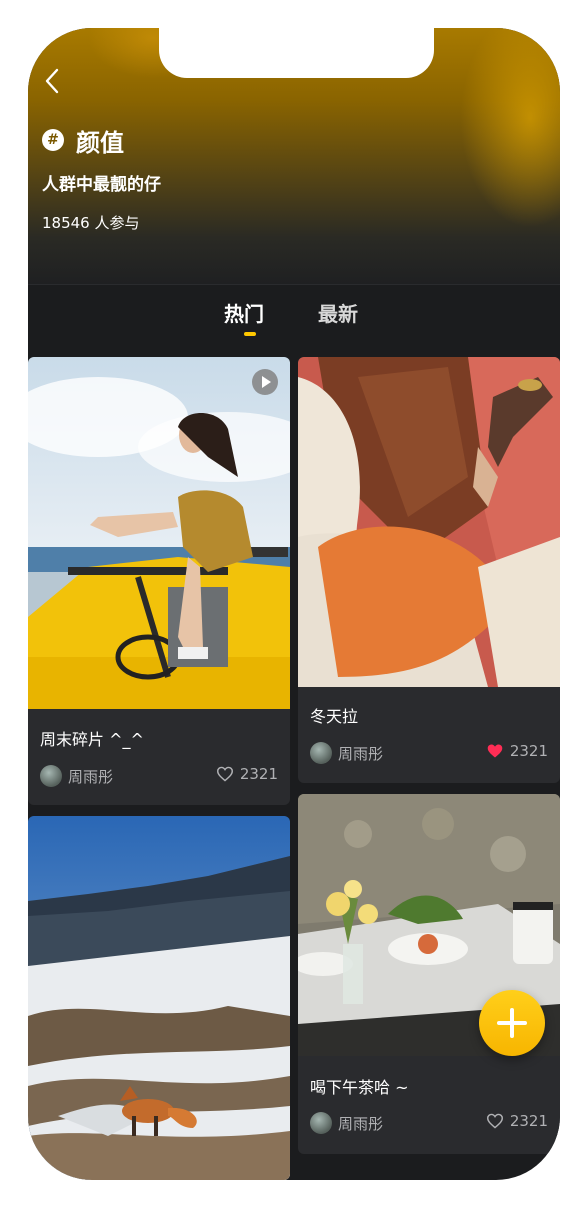 The width and height of the screenshot is (588, 1208). Describe the element at coordinates (91, 223) in the screenshot. I see `participant-count: 18546 人参与` at that location.